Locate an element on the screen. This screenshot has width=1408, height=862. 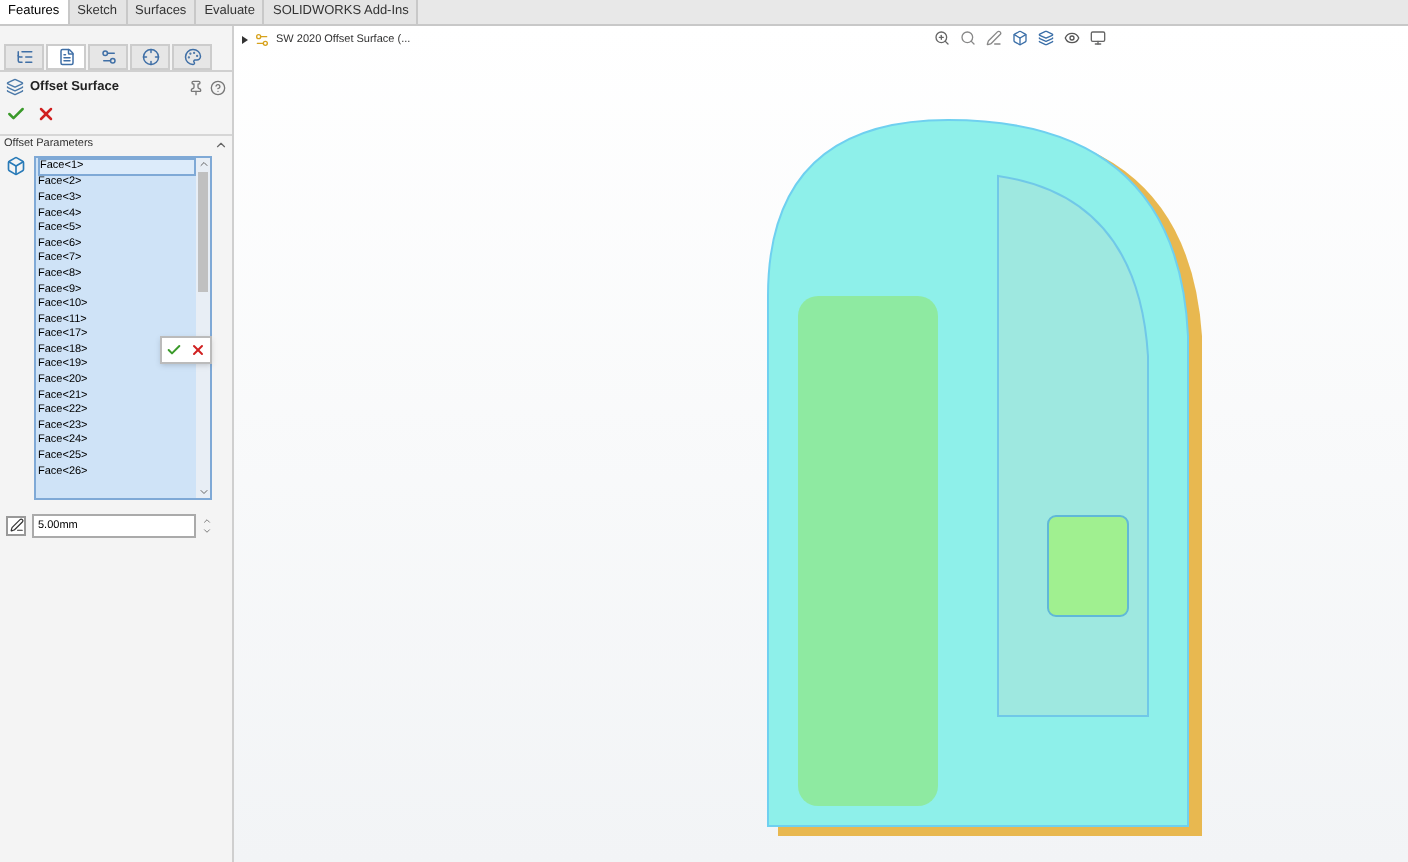
help-icon is located at coordinates (218, 87).